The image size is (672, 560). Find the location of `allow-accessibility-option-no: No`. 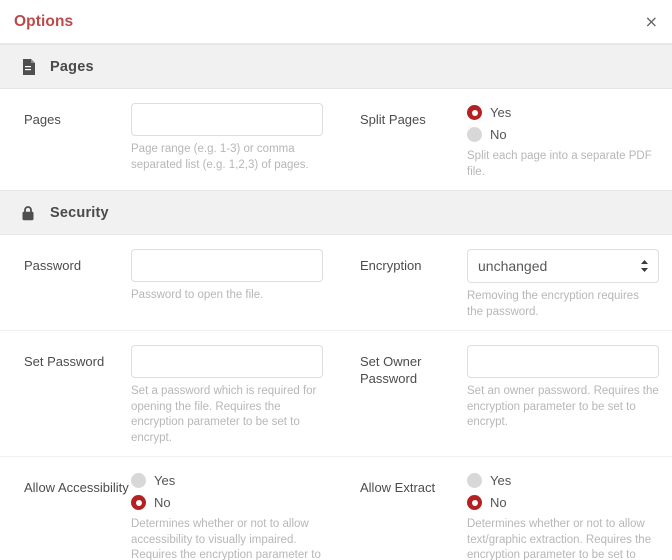

allow-accessibility-option-no: No is located at coordinates (227, 502).